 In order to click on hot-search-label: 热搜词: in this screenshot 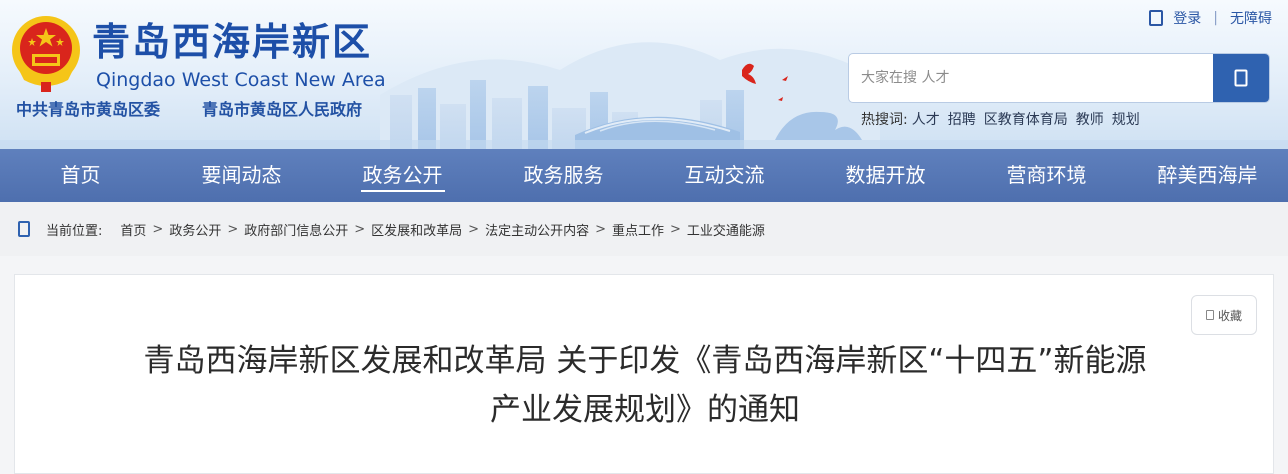, I will do `click(884, 120)`.